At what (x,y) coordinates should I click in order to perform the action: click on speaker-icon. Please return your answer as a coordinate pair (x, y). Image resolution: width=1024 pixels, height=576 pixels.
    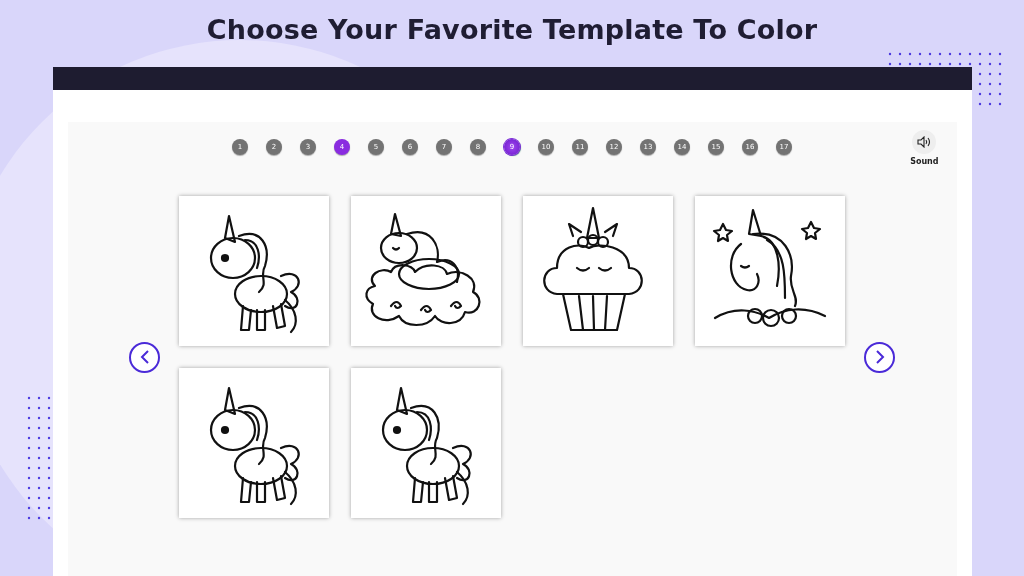
    Looking at the image, I should click on (924, 142).